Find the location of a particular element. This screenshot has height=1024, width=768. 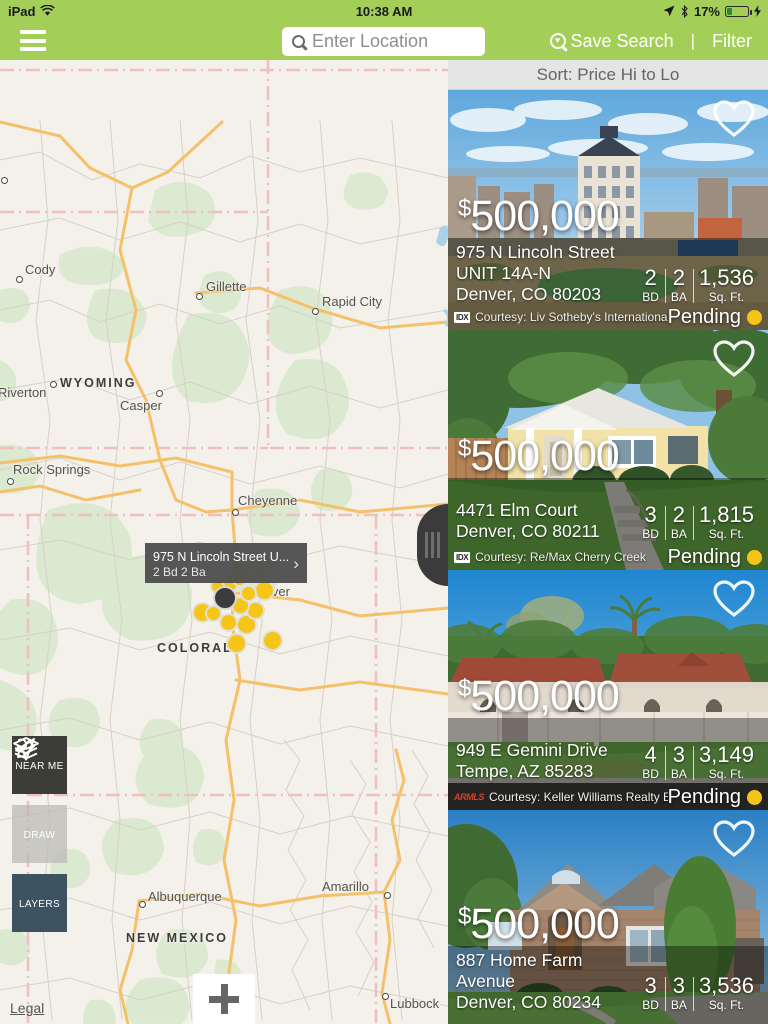

layers-button: LAYERS is located at coordinates (39, 834).